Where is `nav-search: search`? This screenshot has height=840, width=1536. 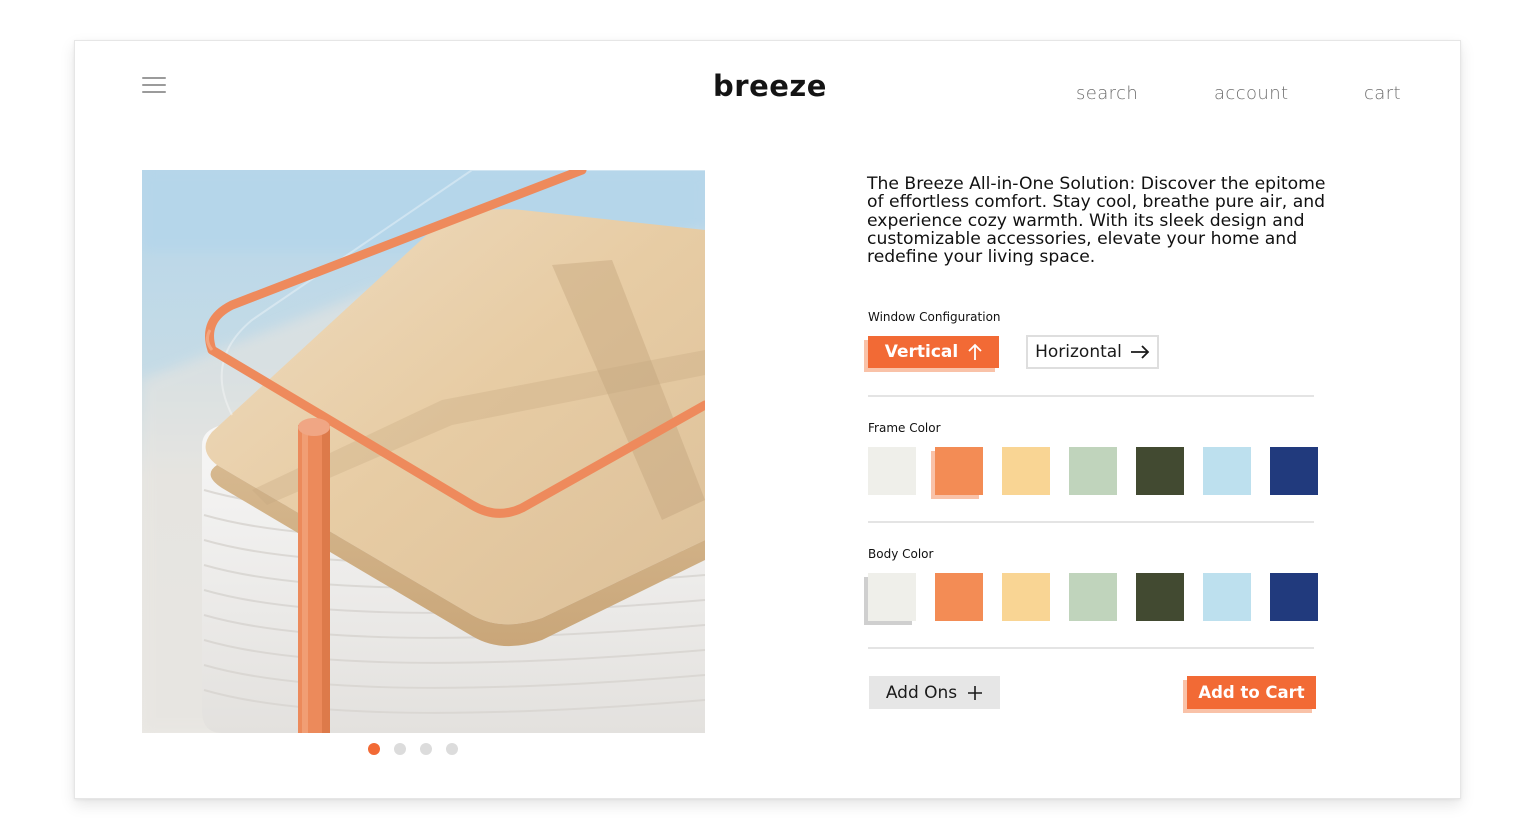 nav-search: search is located at coordinates (1107, 93).